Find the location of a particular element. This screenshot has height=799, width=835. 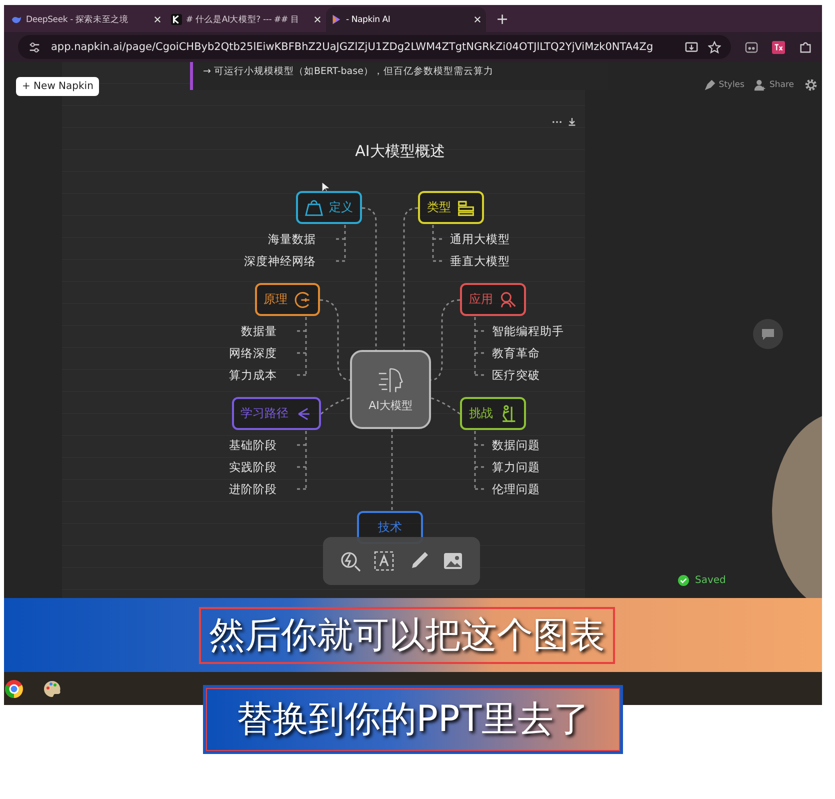

magnifier-person-icon is located at coordinates (508, 299).